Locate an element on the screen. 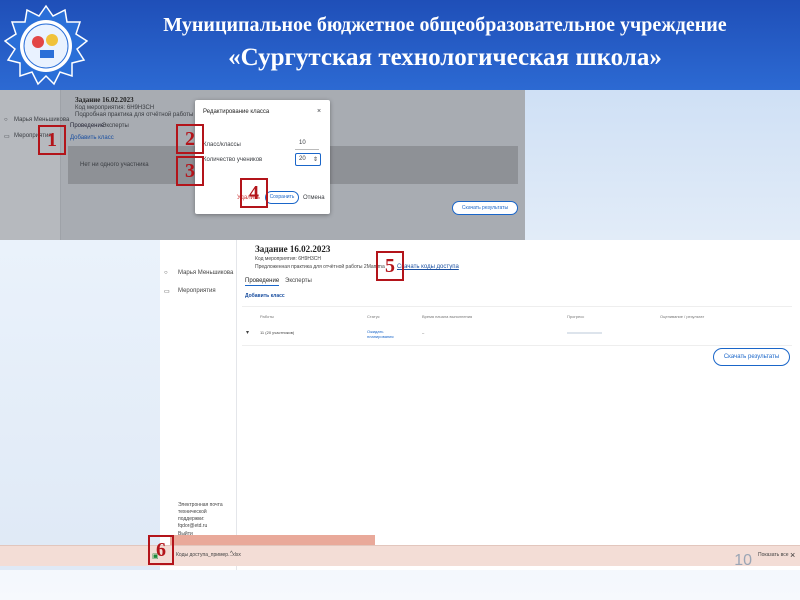  marker-3: 3 is located at coordinates (190, 171).